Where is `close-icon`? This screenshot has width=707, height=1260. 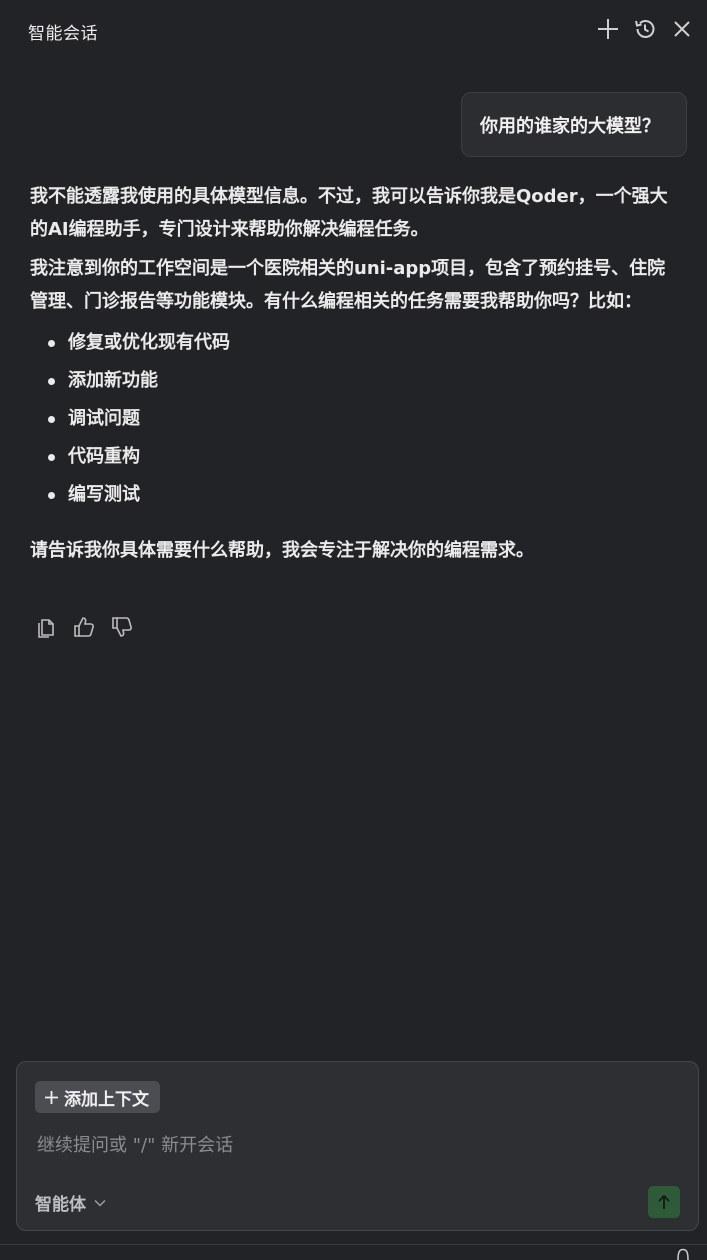
close-icon is located at coordinates (682, 29).